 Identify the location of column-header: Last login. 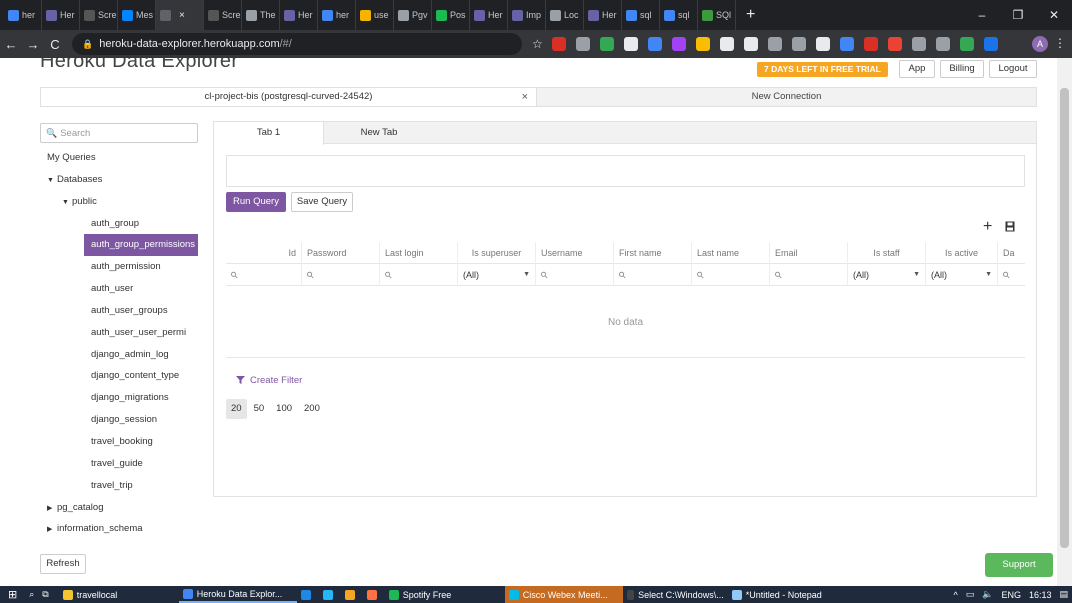
(418, 253).